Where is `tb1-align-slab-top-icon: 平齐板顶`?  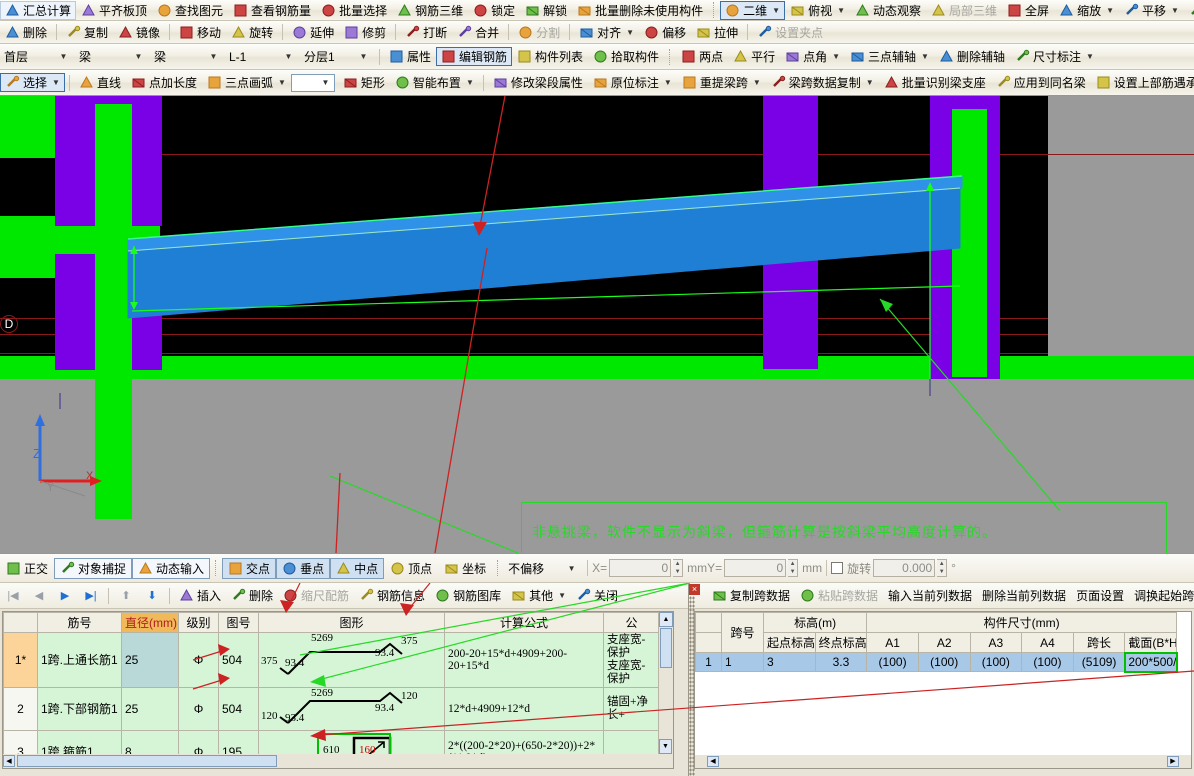
tb1-align-slab-top-icon: 平齐板顶 is located at coordinates (114, 10).